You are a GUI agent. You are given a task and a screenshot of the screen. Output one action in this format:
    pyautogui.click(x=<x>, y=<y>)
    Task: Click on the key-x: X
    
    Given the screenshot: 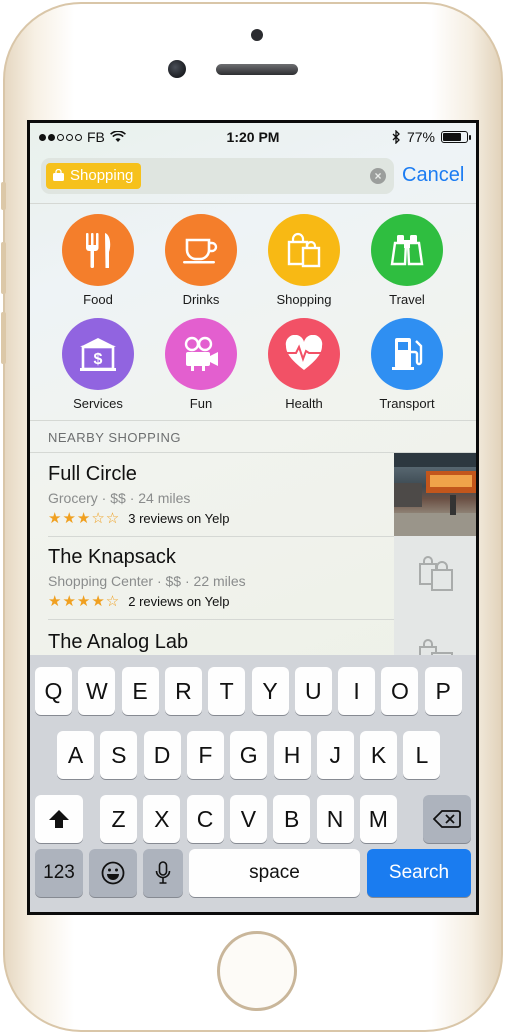 What is the action you would take?
    pyautogui.click(x=162, y=819)
    